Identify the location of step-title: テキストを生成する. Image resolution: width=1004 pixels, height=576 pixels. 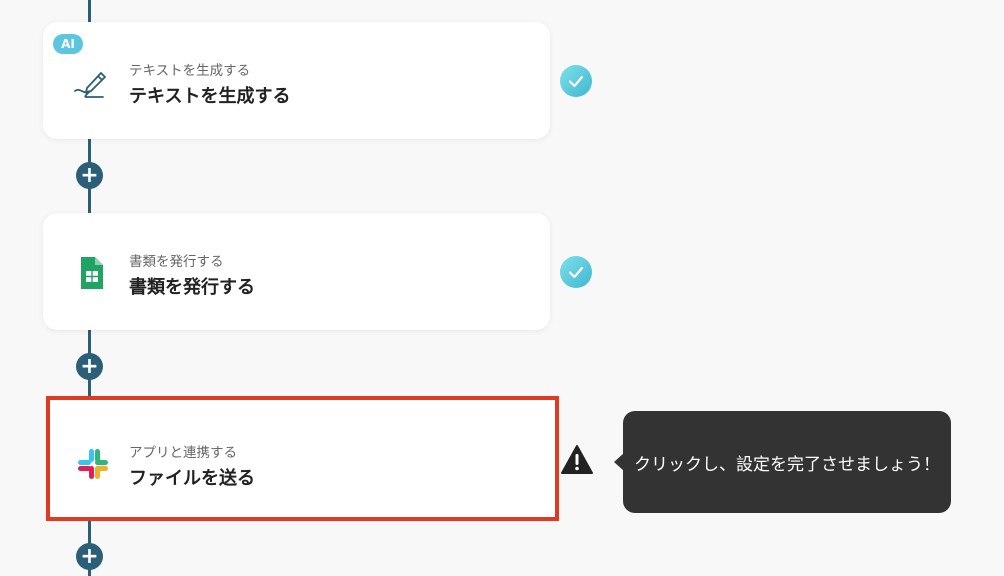
(210, 96).